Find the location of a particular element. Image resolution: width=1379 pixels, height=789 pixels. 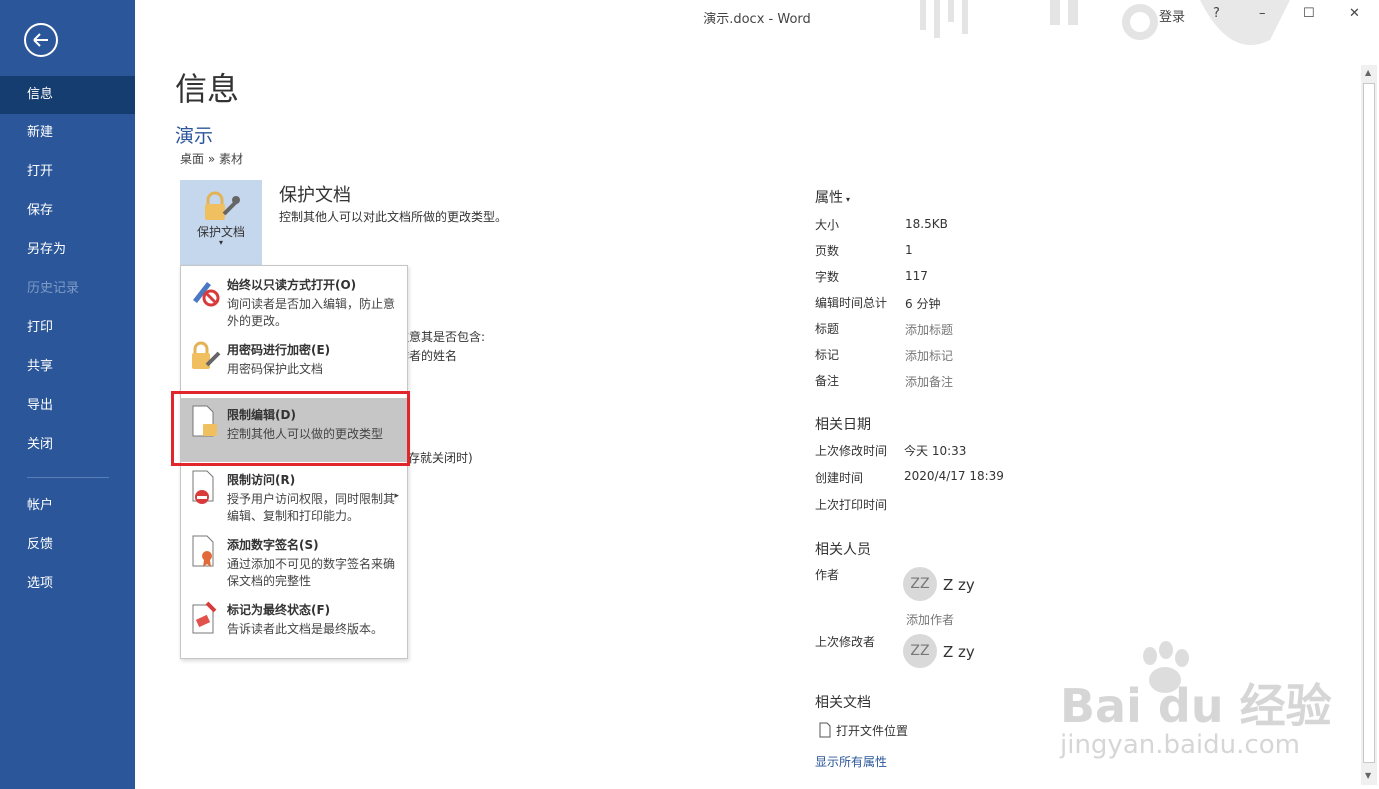

prop-value-words: 117 is located at coordinates (916, 276).